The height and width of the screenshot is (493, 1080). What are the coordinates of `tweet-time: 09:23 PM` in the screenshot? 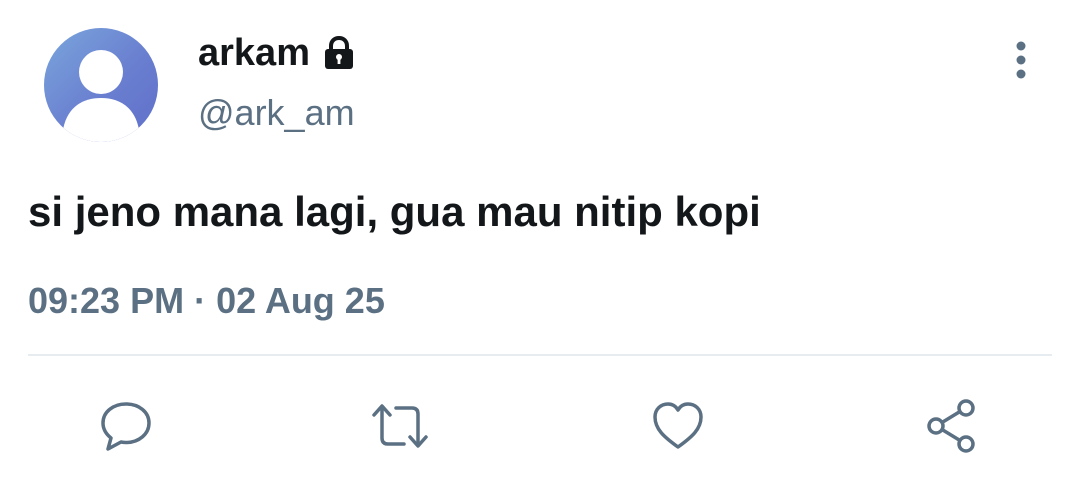 It's located at (106, 300).